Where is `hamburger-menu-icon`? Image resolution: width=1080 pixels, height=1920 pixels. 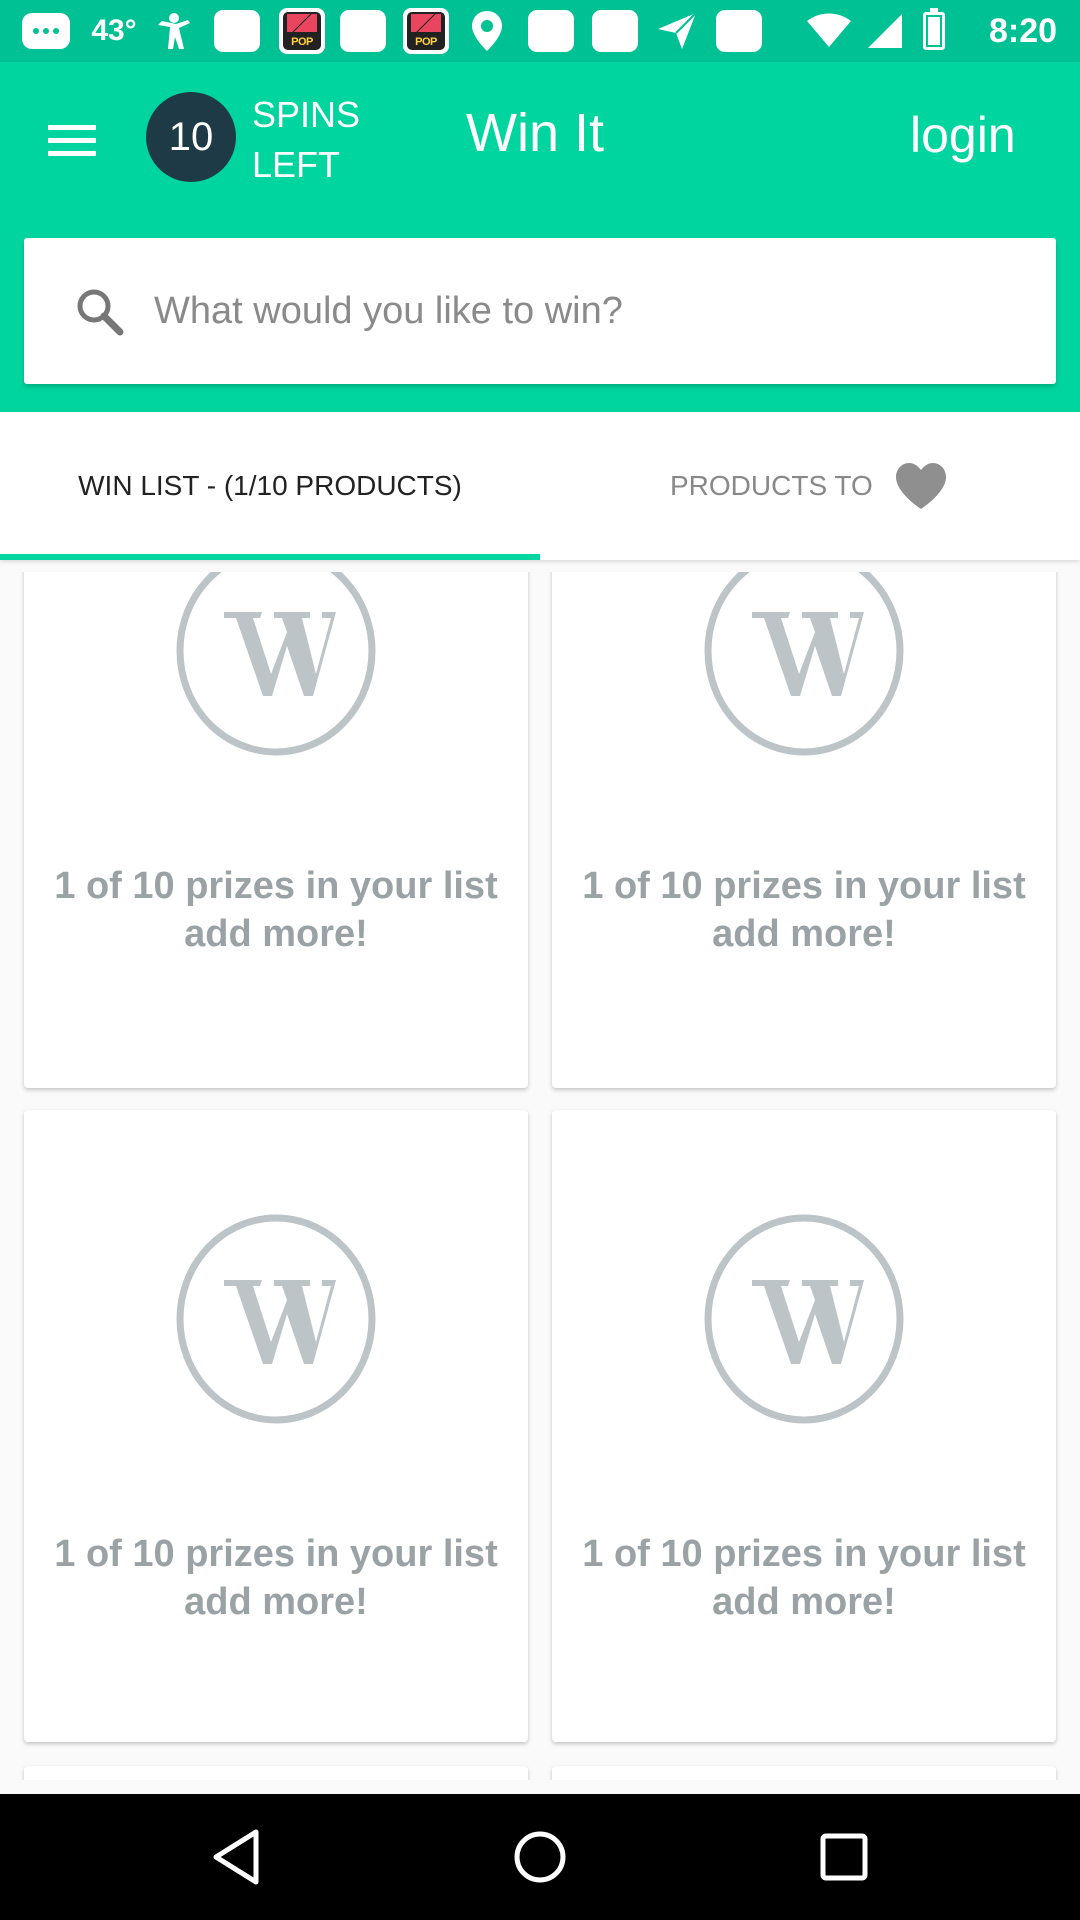
hamburger-menu-icon is located at coordinates (72, 140).